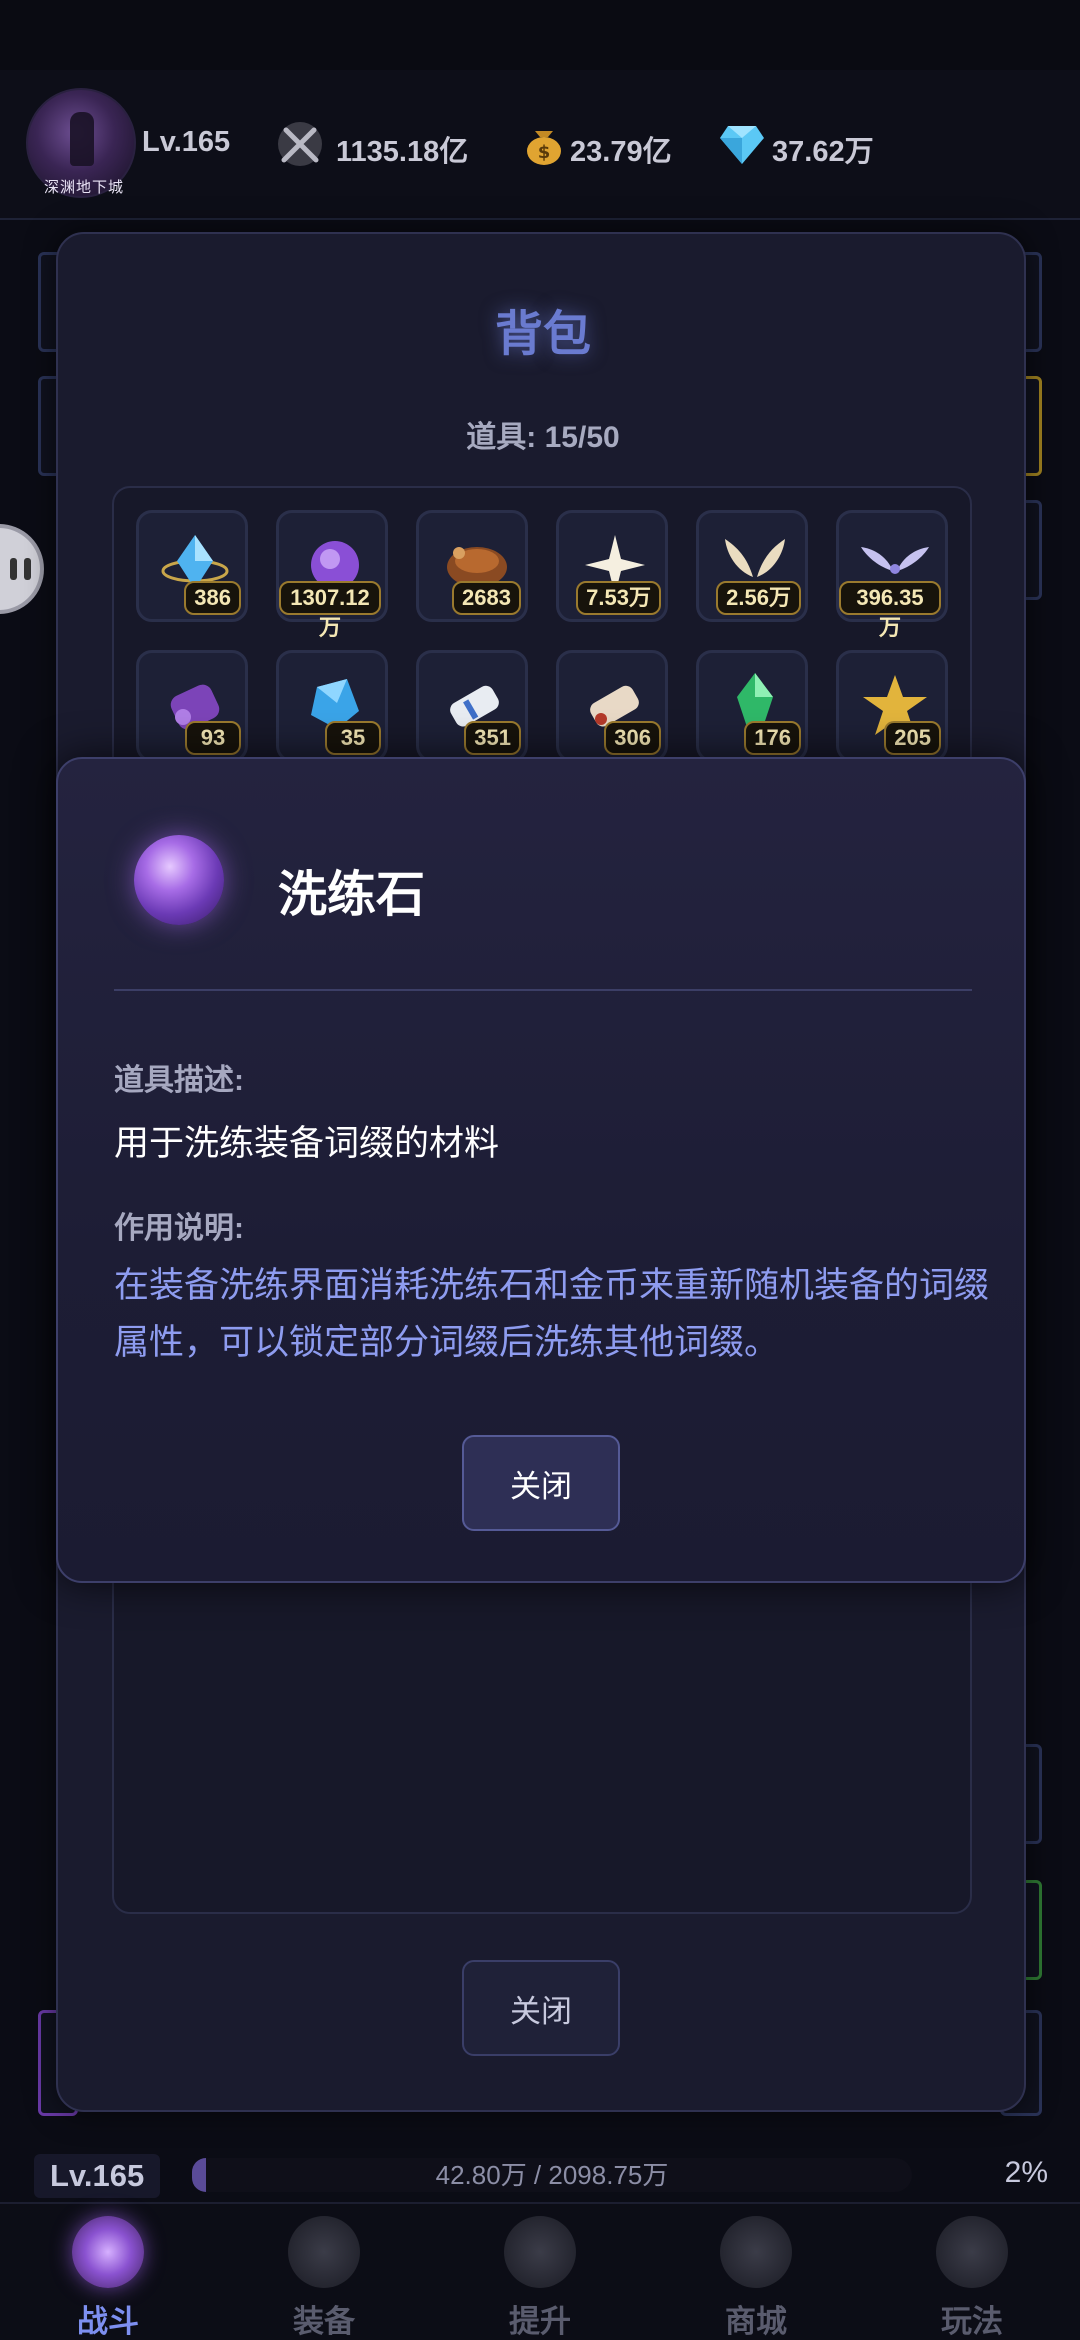 Image resolution: width=1080 pixels, height=2340 pixels. Describe the element at coordinates (324, 2252) in the screenshot. I see `equipment-emblem-icon` at that location.